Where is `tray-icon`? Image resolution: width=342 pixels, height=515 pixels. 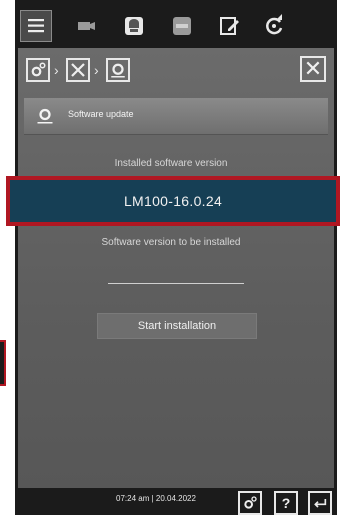
tray-icon is located at coordinates (182, 26).